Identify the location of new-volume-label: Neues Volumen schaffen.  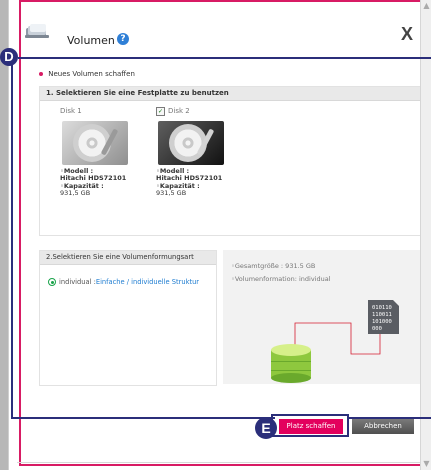
(87, 74).